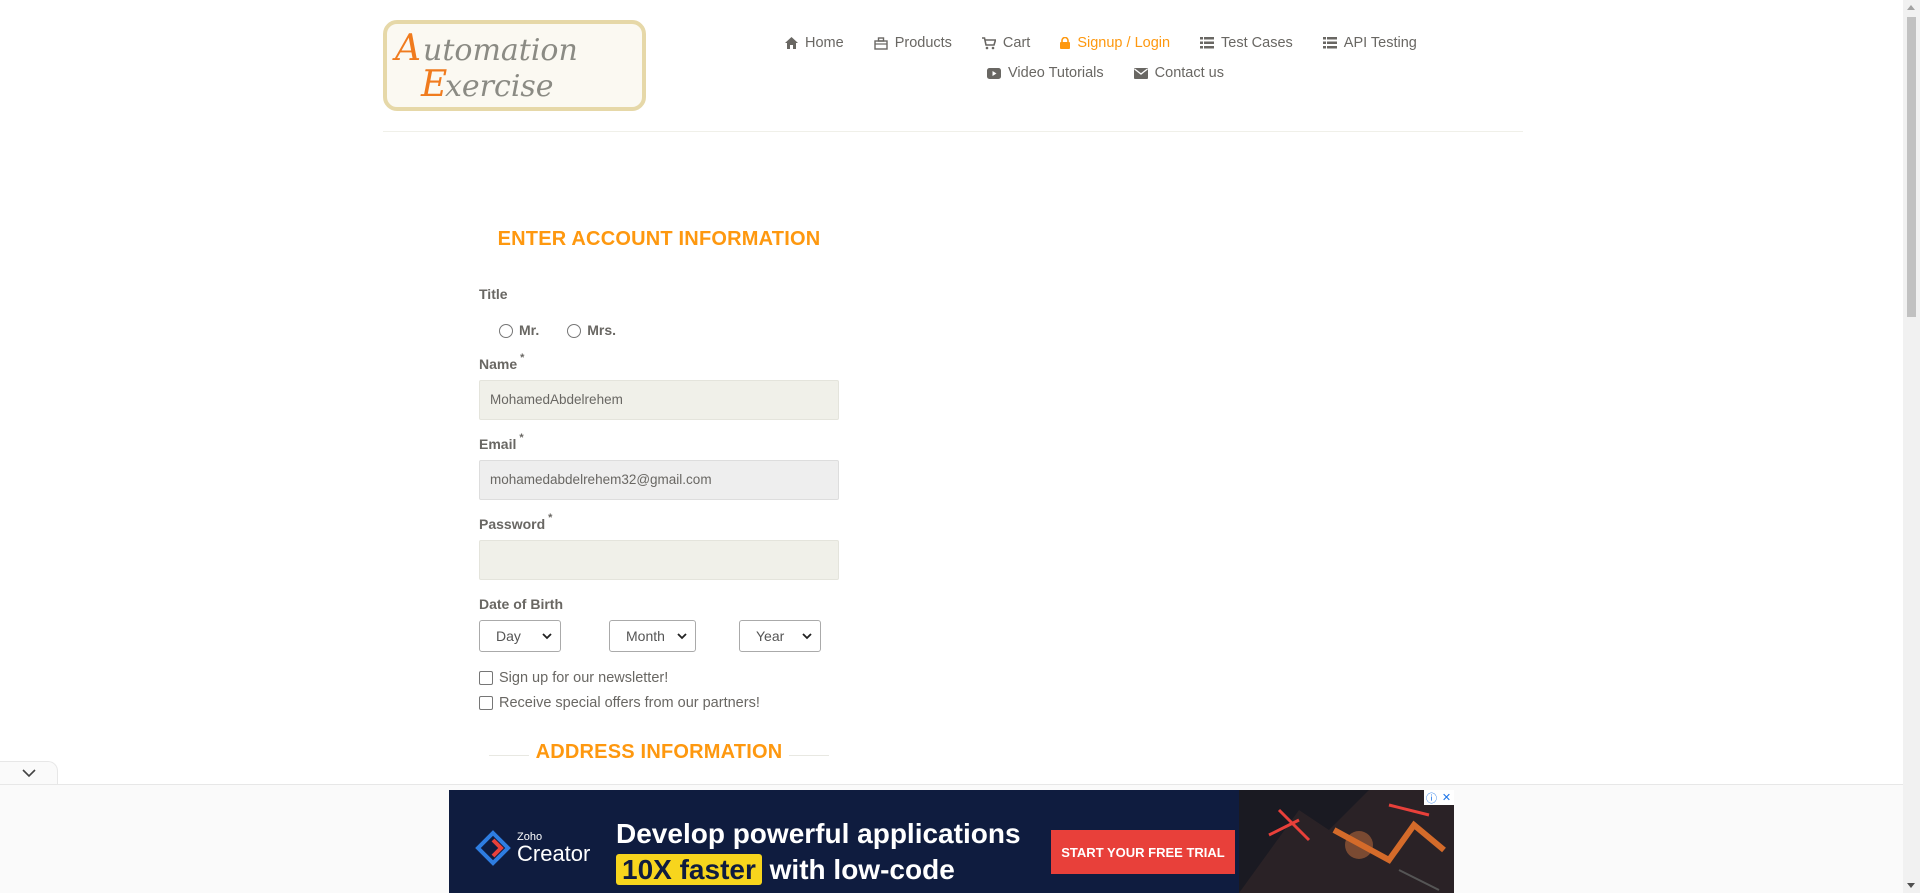  What do you see at coordinates (953, 131) in the screenshot?
I see `header-divider` at bounding box center [953, 131].